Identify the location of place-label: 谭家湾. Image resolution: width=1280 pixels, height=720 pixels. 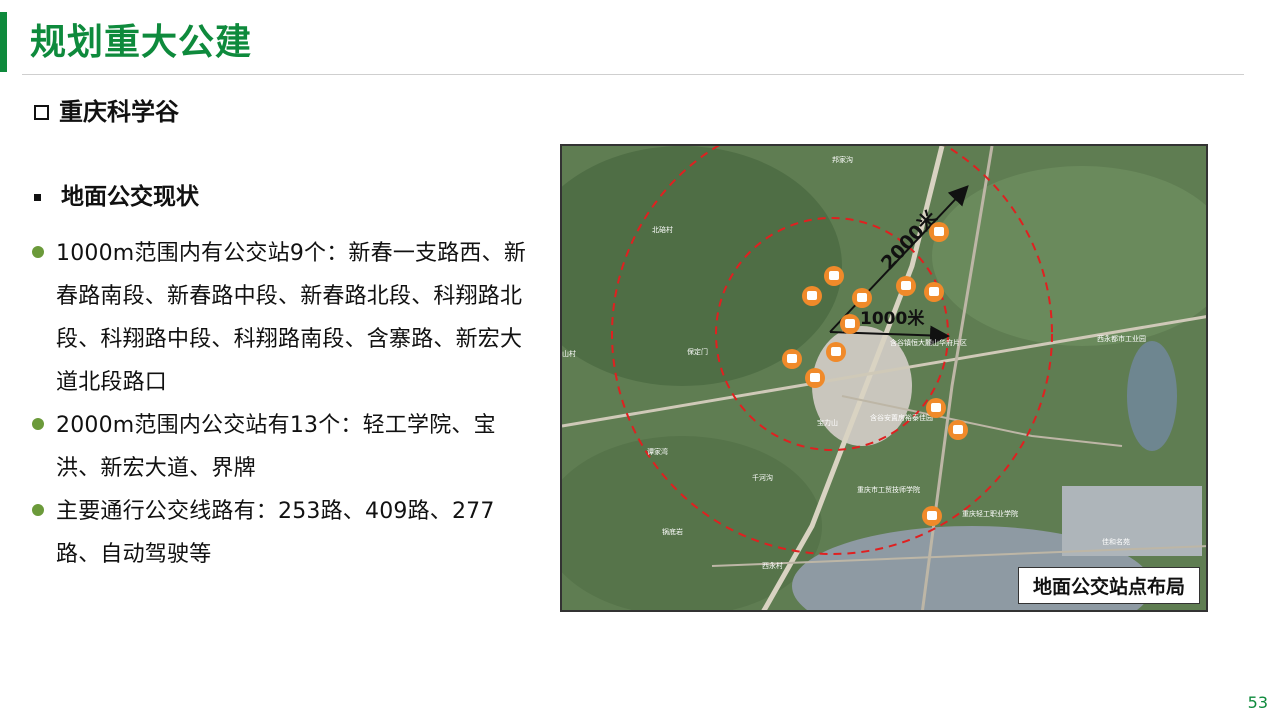
(657, 451).